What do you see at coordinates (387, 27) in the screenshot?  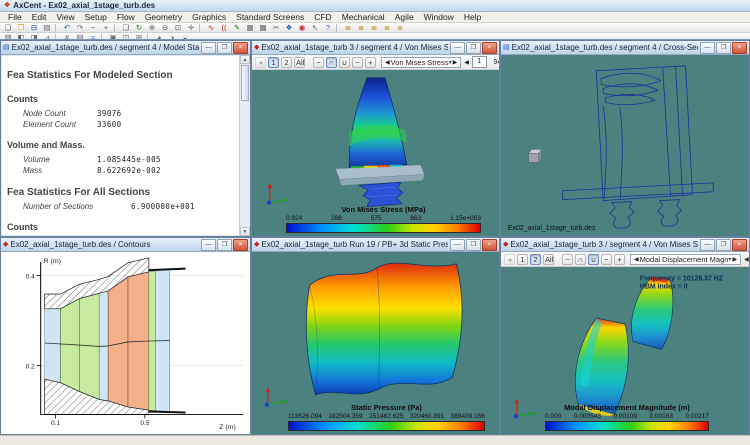 I see `blade-row-4-icon: ≣` at bounding box center [387, 27].